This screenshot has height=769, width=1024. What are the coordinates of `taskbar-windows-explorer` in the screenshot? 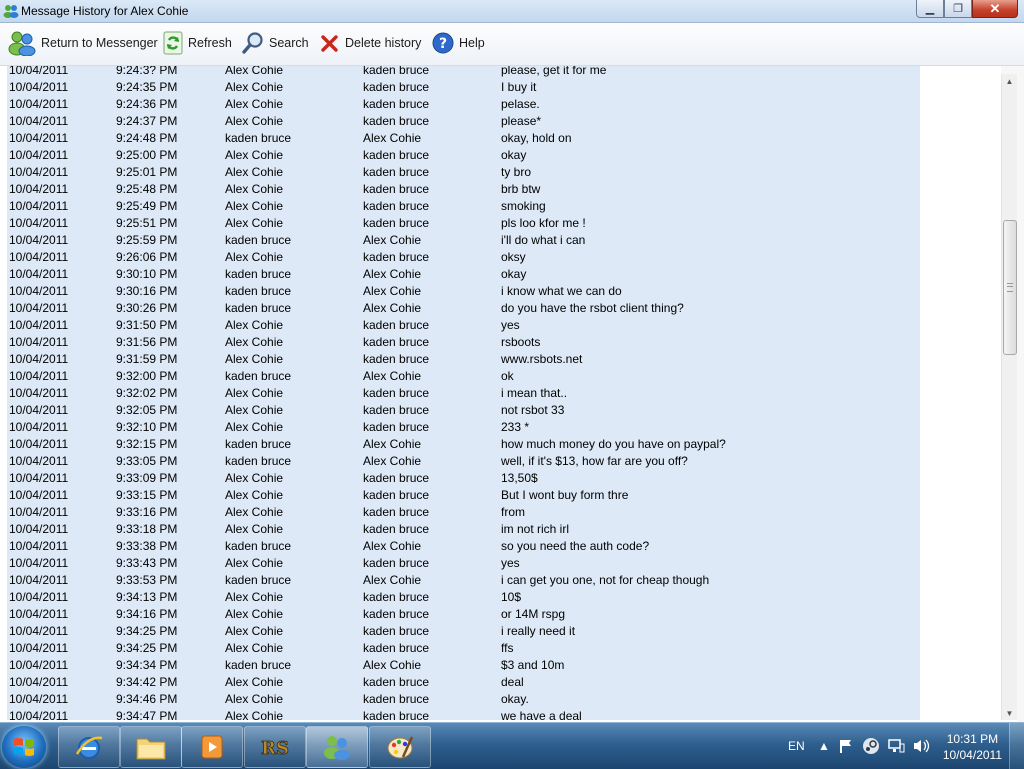 It's located at (151, 747).